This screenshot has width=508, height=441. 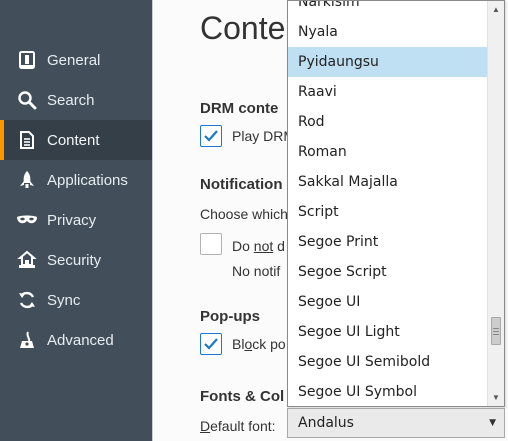 I want to click on sidebar-item-advanced: Advanced, so click(x=76, y=340).